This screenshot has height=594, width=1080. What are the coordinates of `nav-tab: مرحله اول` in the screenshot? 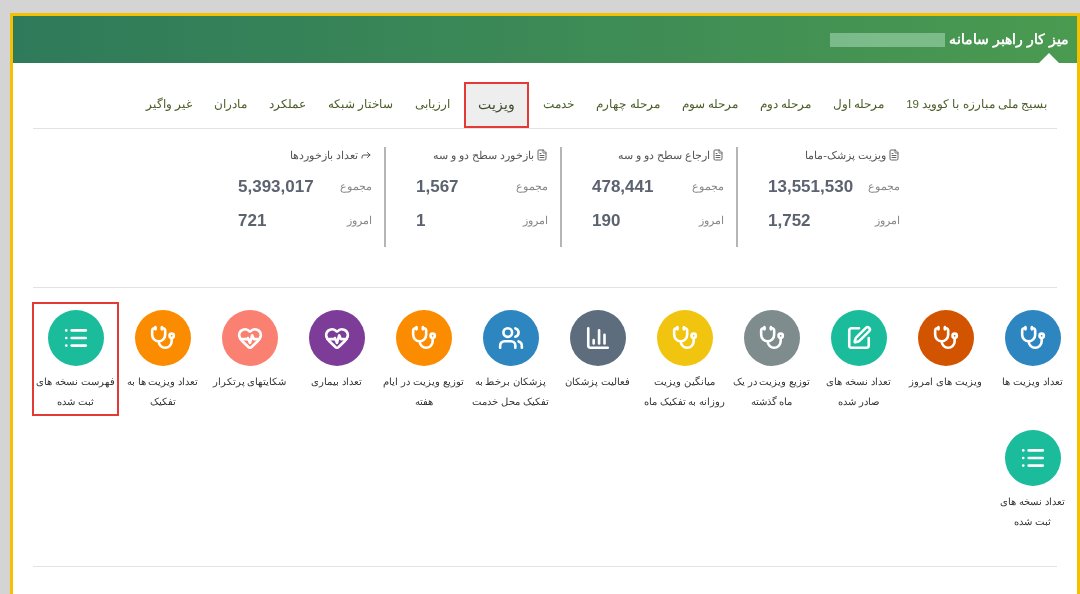 It's located at (859, 104).